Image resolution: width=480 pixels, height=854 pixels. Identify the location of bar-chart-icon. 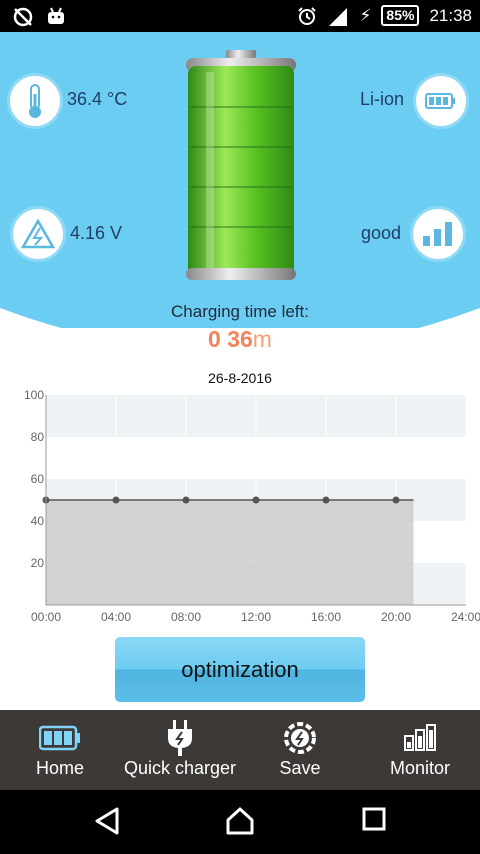
(420, 737).